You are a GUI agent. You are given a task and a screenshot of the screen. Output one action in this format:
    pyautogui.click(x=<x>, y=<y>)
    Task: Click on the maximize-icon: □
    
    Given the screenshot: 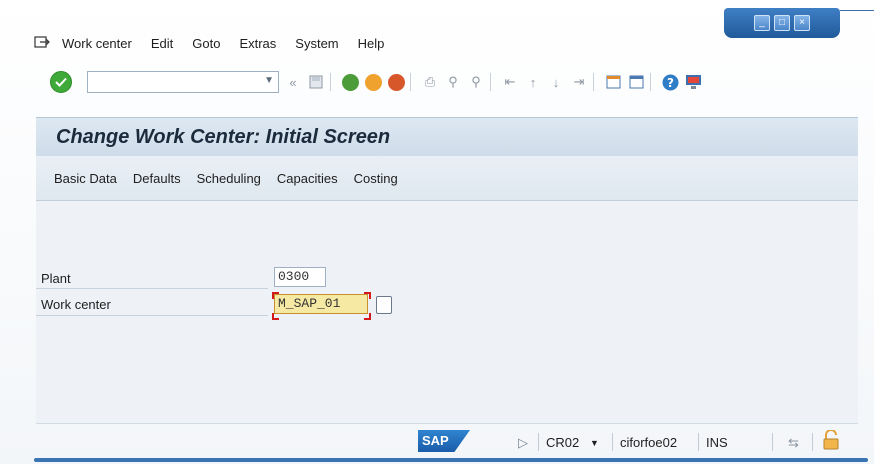 What is the action you would take?
    pyautogui.click(x=782, y=23)
    